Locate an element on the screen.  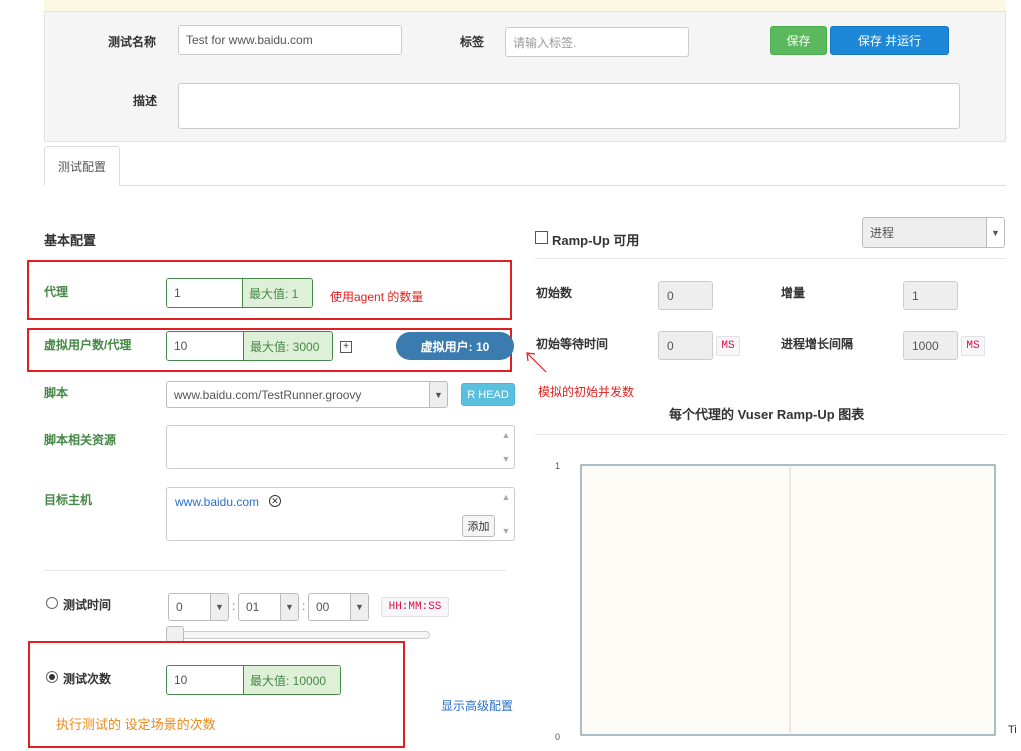
description-input is located at coordinates (569, 106).